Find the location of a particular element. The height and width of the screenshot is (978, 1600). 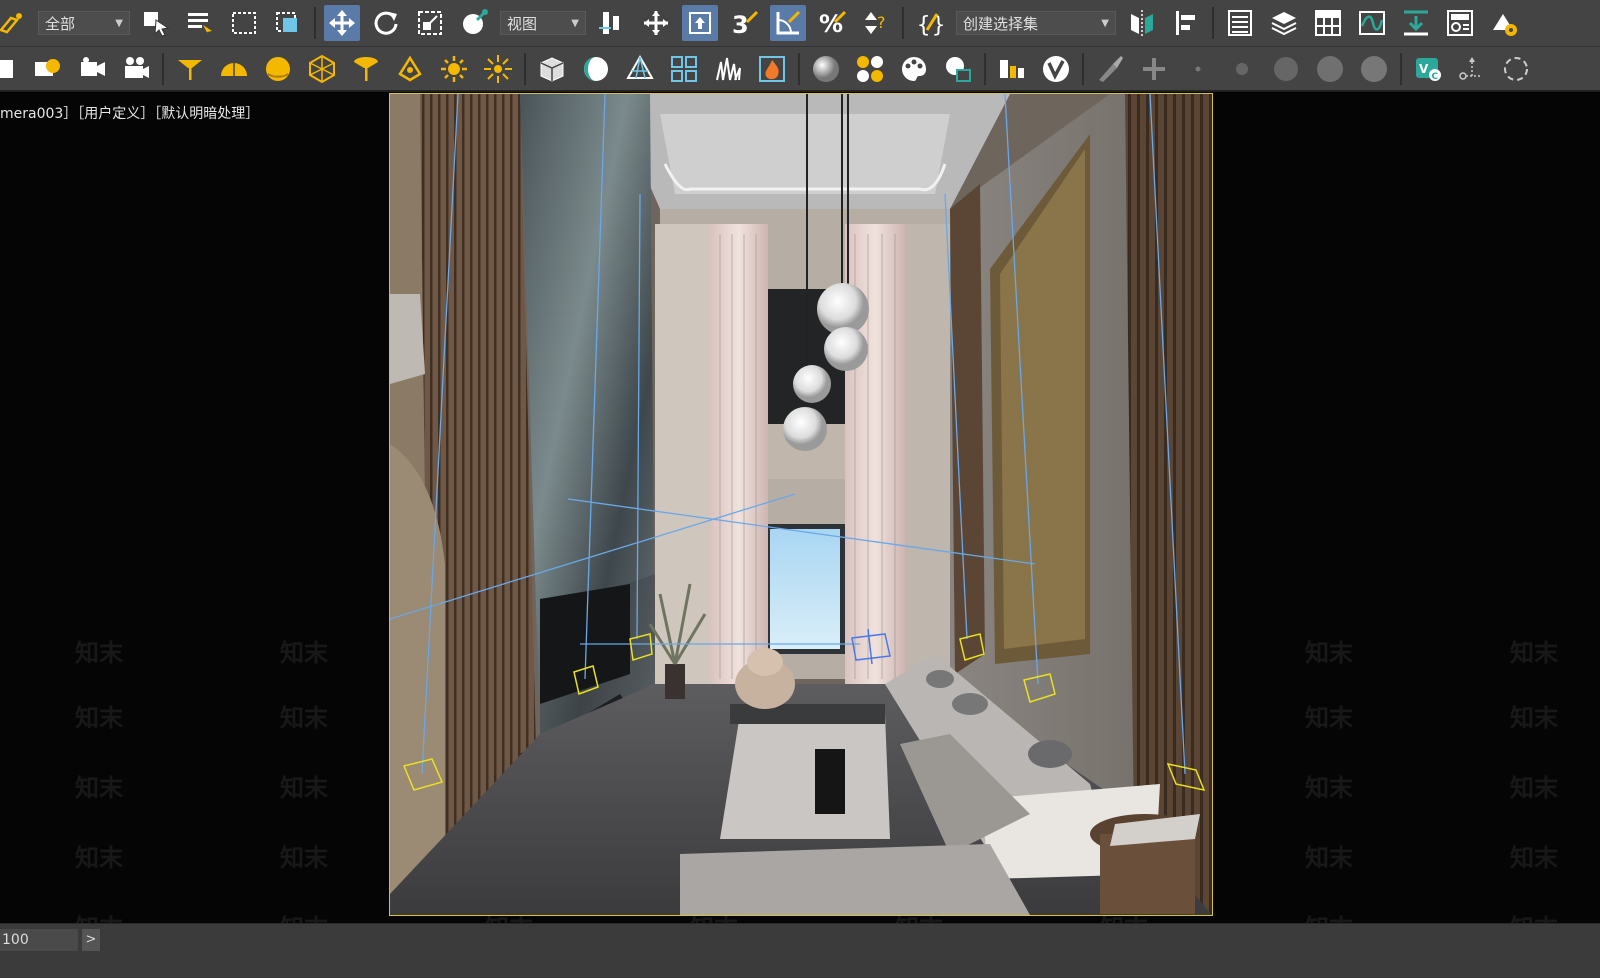

geosphere-light-icon is located at coordinates (322, 69).